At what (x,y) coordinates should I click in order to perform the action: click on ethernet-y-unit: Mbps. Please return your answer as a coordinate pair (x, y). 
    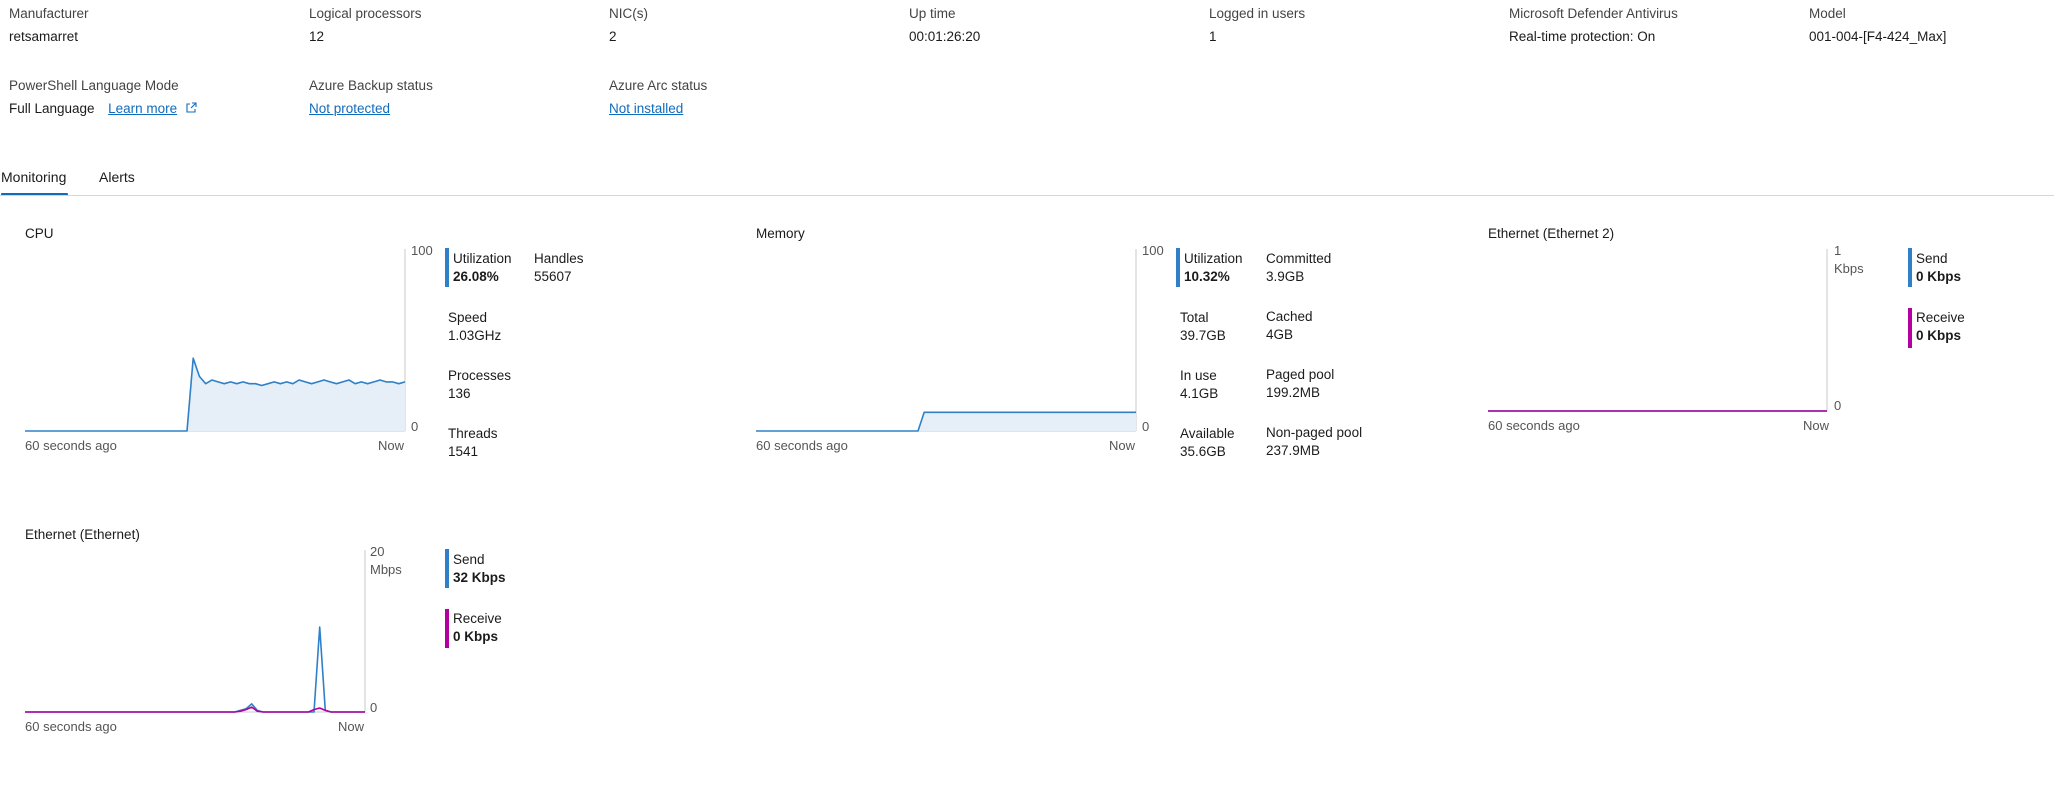
    Looking at the image, I should click on (386, 569).